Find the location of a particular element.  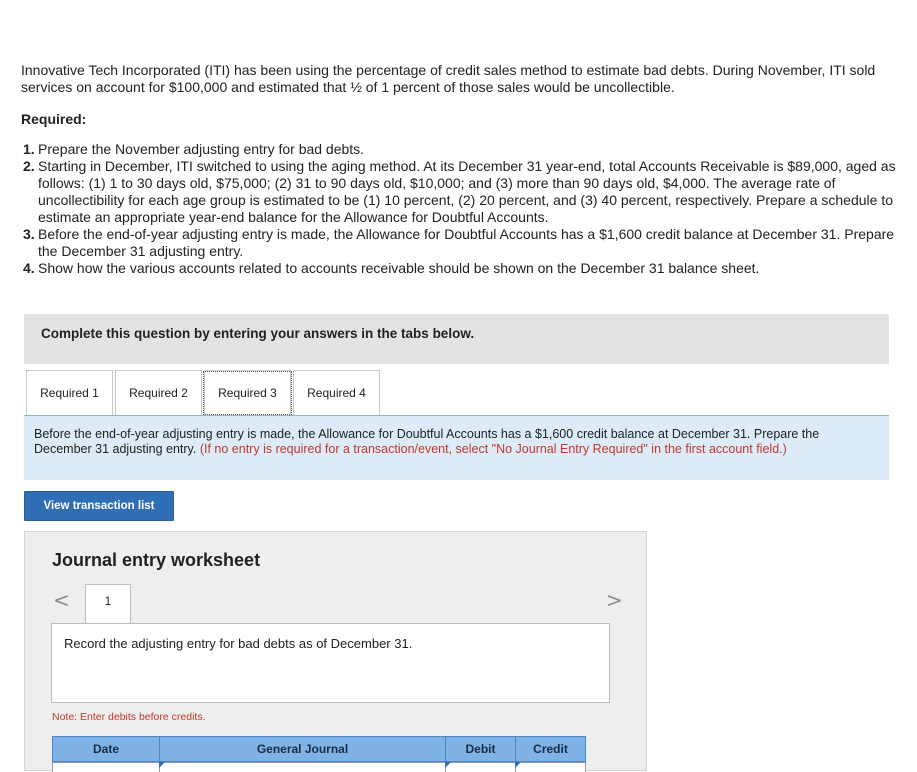

credit-cell is located at coordinates (550, 767).